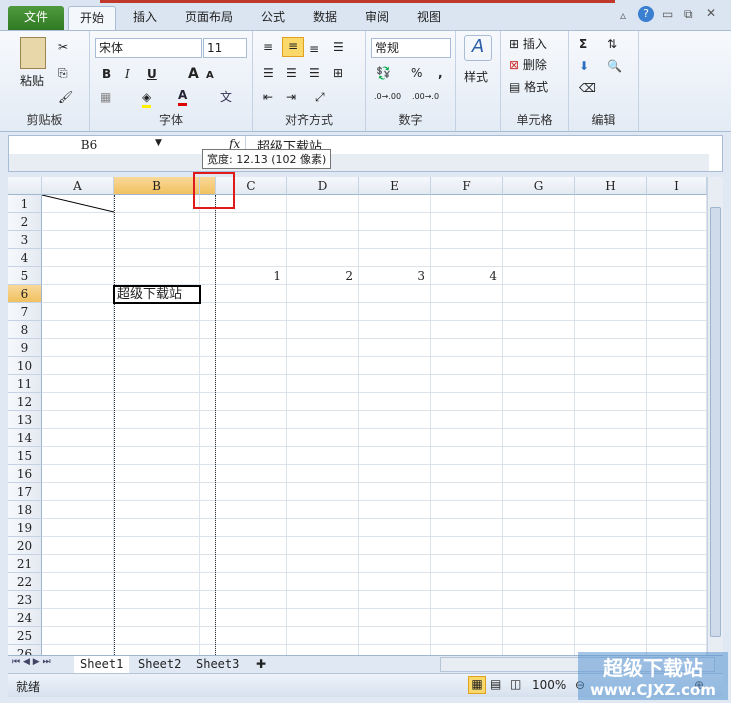 This screenshot has height=703, width=731. Describe the element at coordinates (25, 402) in the screenshot. I see `row-header: 12` at that location.